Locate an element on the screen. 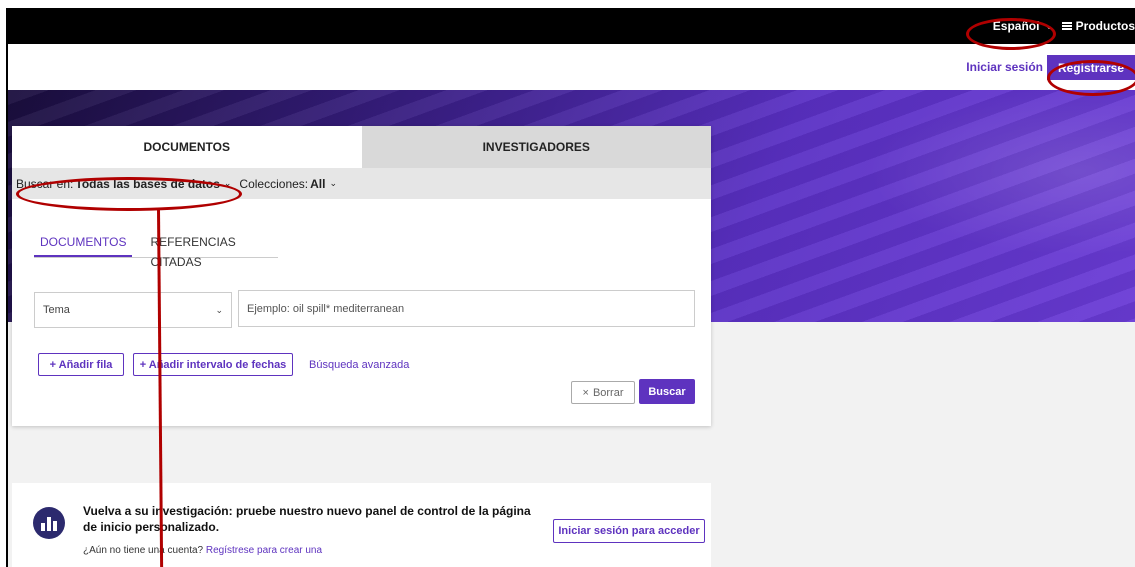 This screenshot has width=1135, height=567. language-selector: Español ⌄ is located at coordinates (1023, 26).